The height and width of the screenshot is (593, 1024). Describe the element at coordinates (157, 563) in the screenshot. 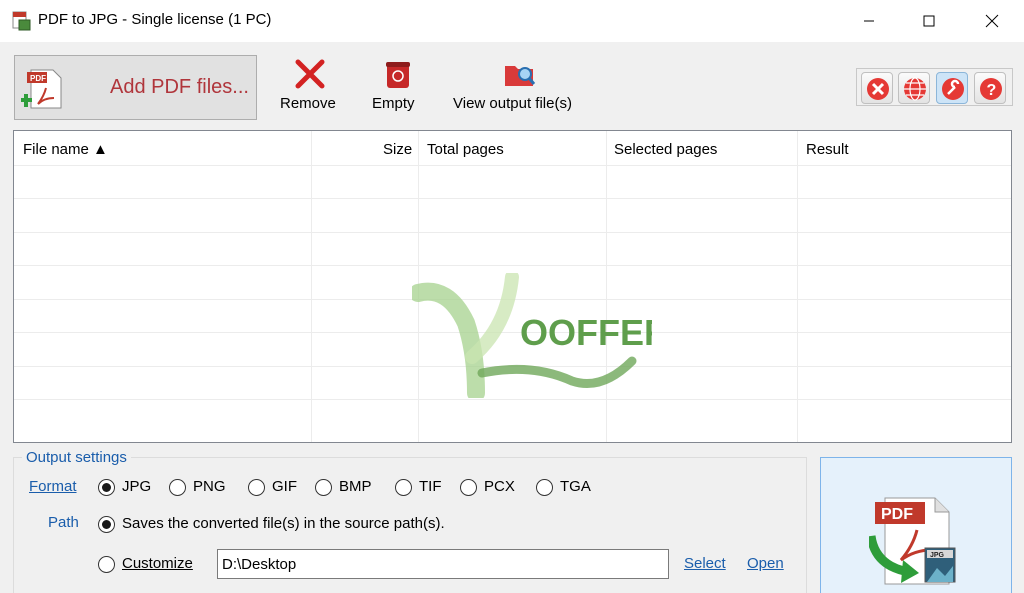

I see `customize-label: Customize` at that location.